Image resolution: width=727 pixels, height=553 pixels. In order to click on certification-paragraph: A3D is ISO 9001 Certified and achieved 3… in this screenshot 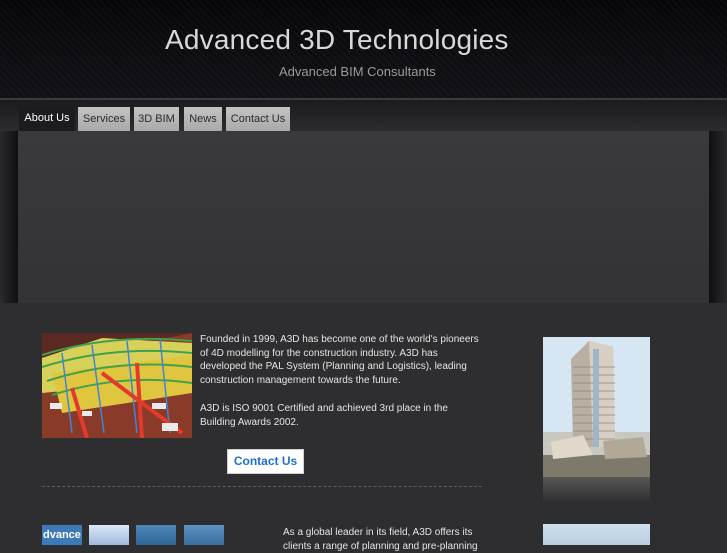, I will do `click(324, 415)`.